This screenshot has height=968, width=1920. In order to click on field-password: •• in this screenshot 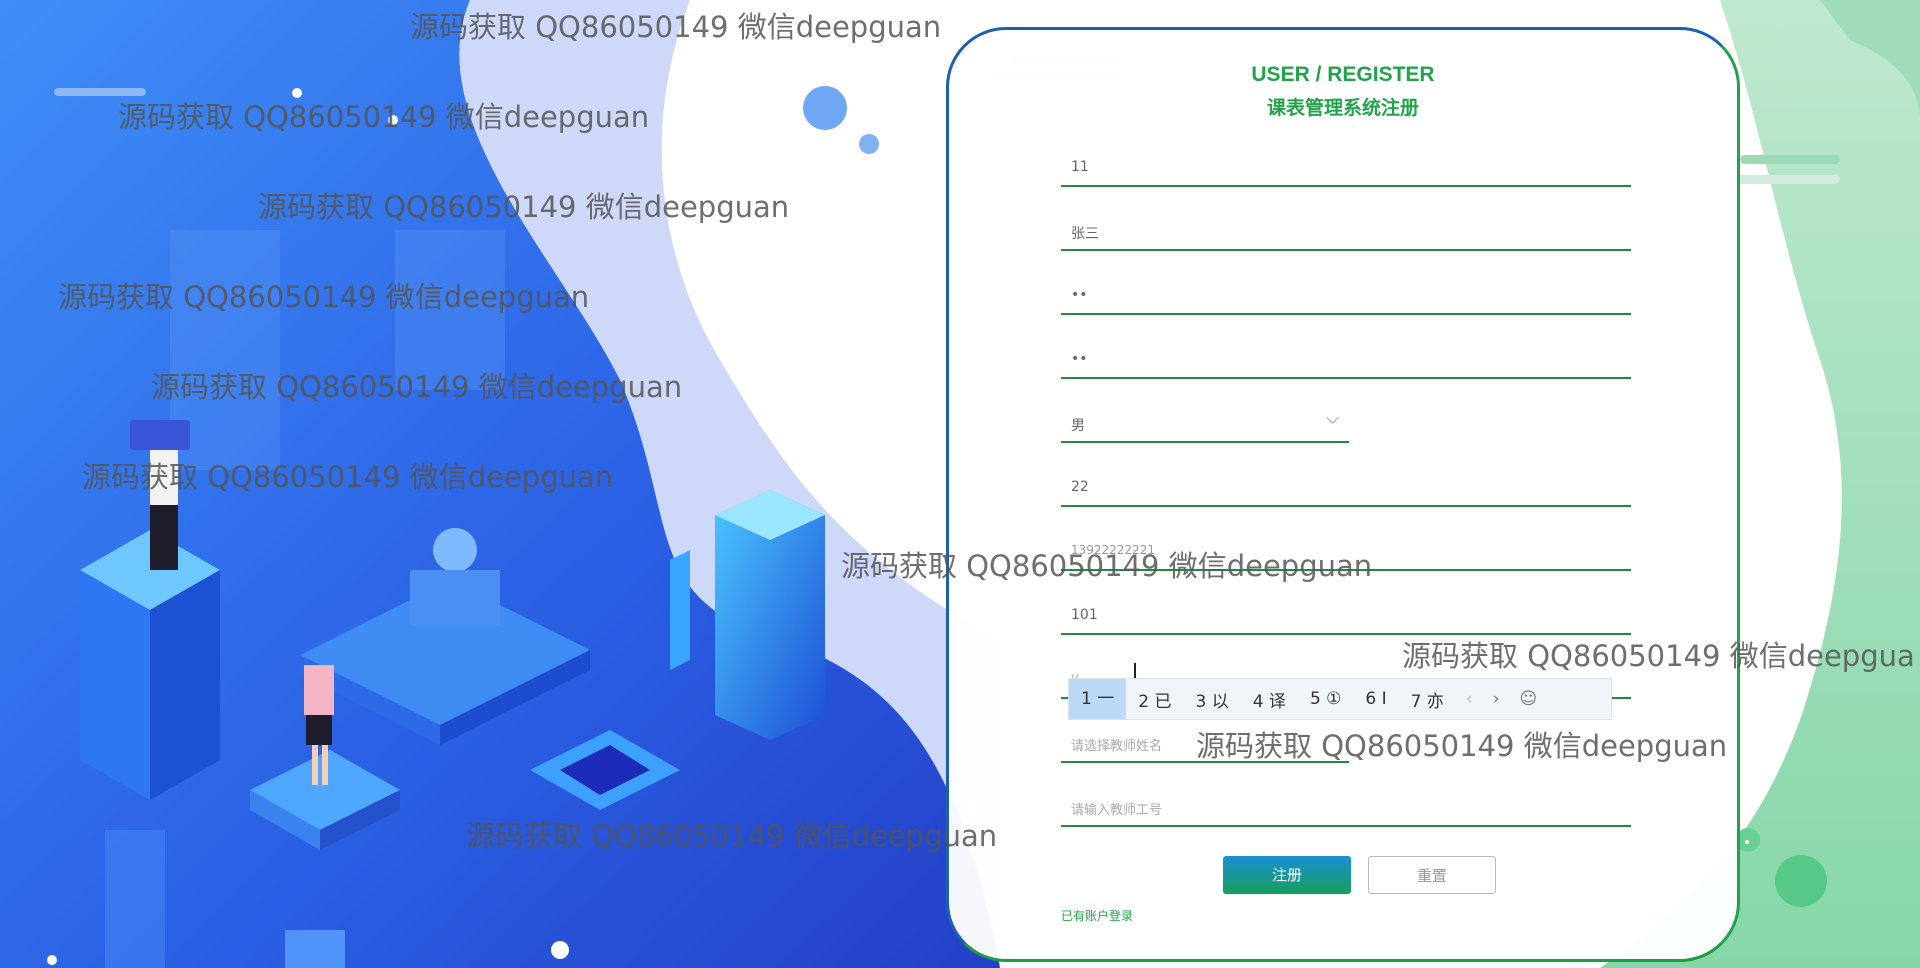, I will do `click(1346, 294)`.